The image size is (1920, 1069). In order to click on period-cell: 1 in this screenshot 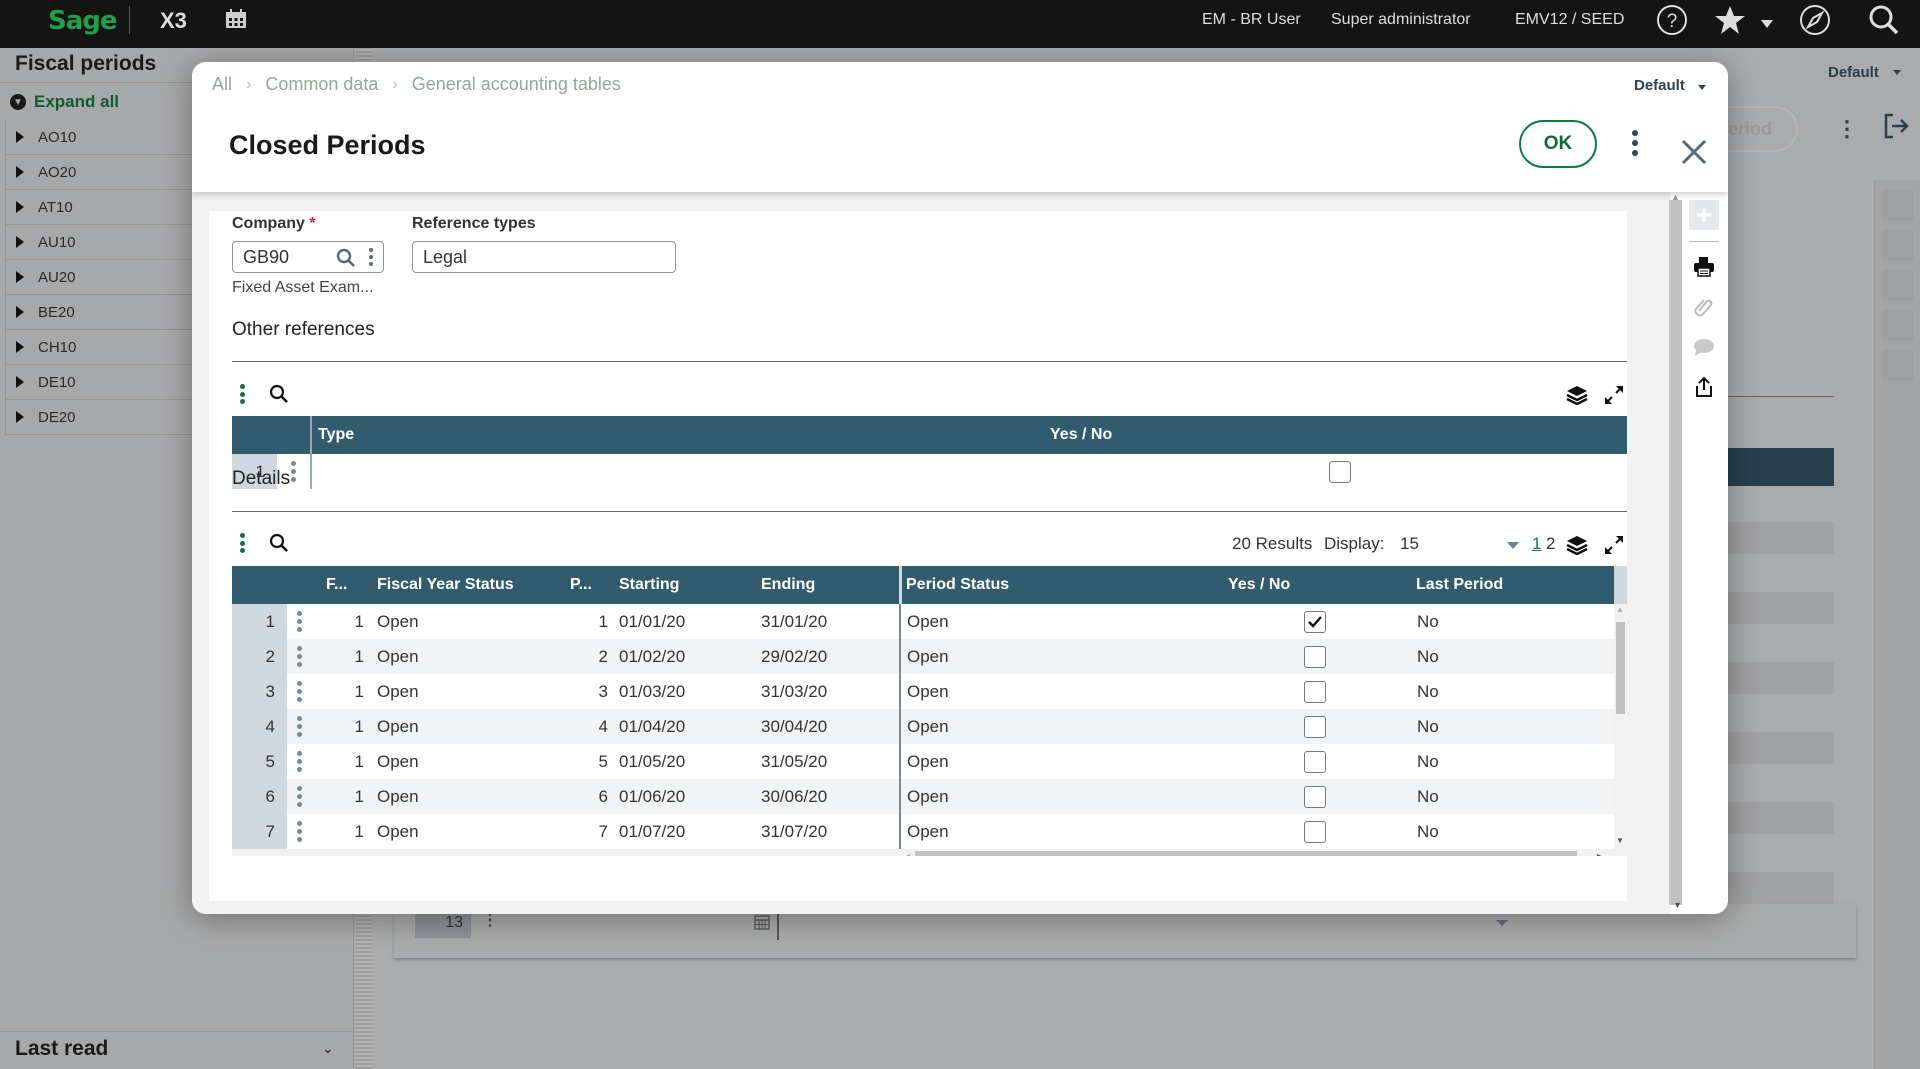, I will do `click(580, 621)`.